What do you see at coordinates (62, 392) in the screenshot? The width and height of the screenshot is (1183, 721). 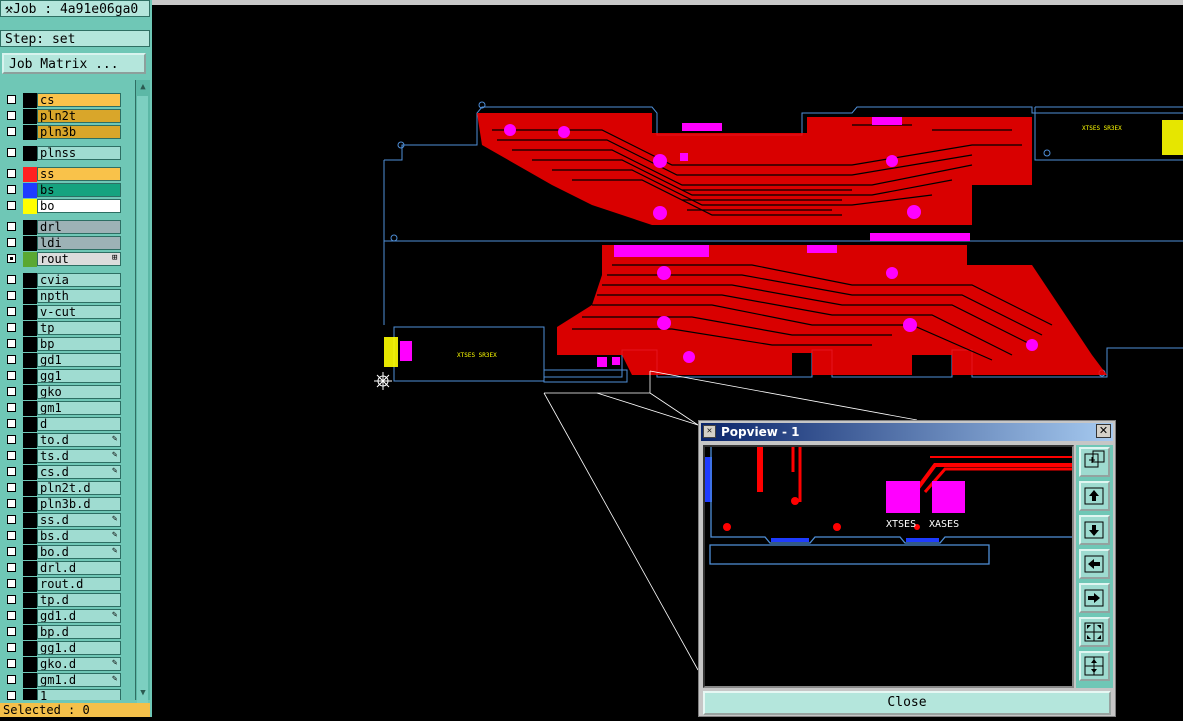 I see `layer-row: gko` at bounding box center [62, 392].